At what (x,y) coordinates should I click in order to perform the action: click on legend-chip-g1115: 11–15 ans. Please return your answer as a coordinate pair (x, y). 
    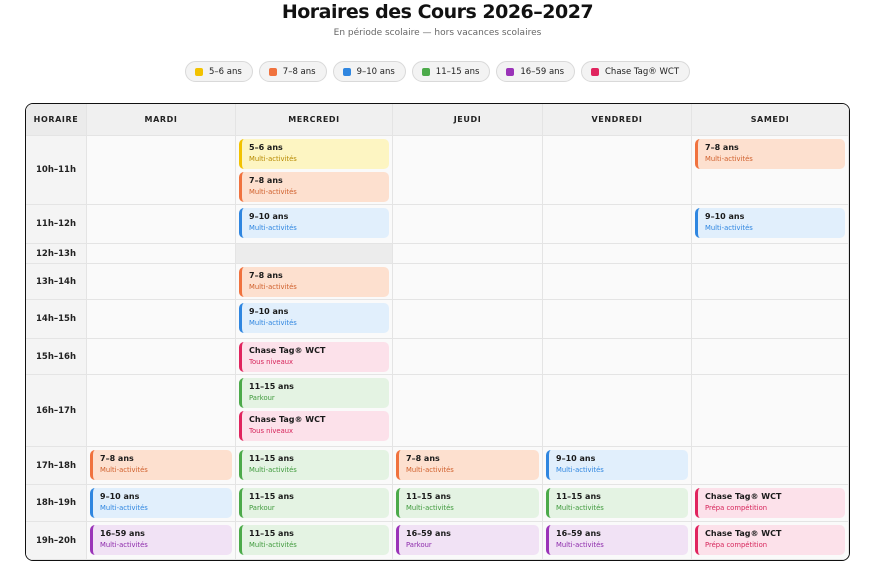
    Looking at the image, I should click on (451, 71).